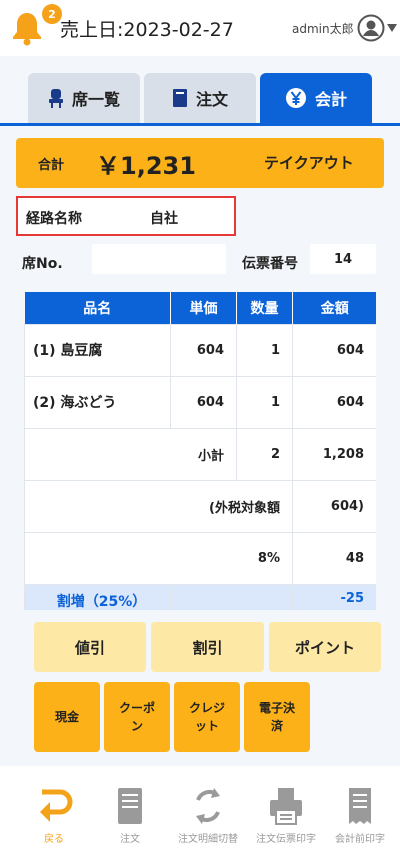  I want to click on total-label: 合計, so click(51, 165).